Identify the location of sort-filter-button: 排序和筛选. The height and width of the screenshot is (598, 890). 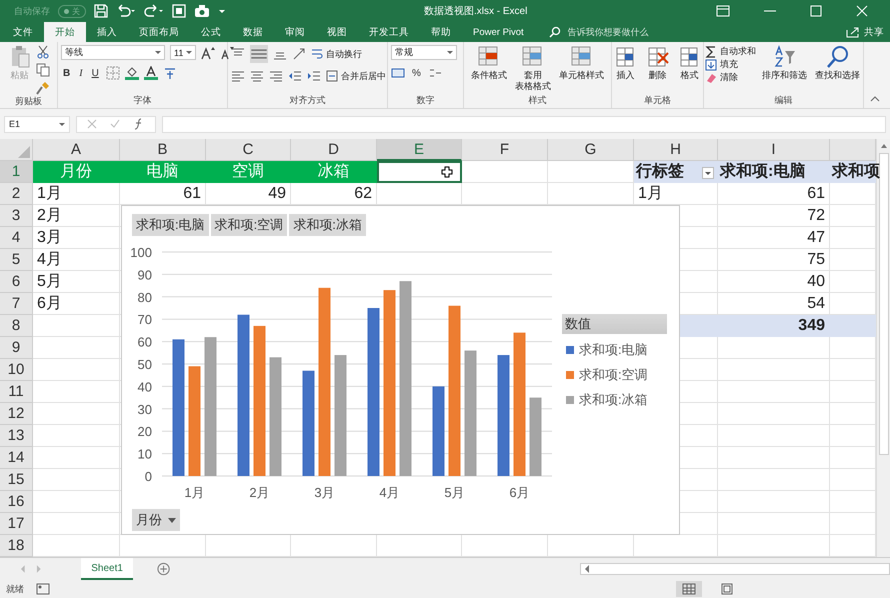
(784, 63).